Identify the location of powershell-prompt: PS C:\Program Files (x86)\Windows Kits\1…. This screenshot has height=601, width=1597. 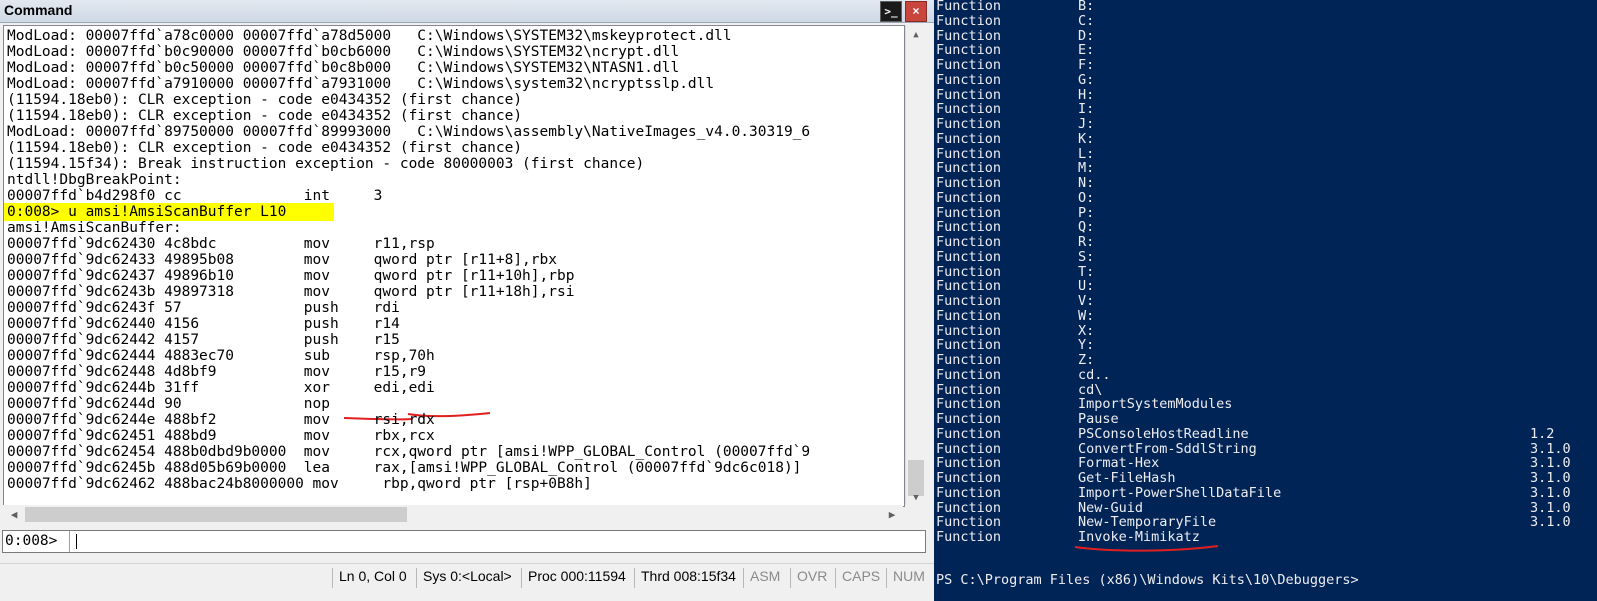
(1147, 580).